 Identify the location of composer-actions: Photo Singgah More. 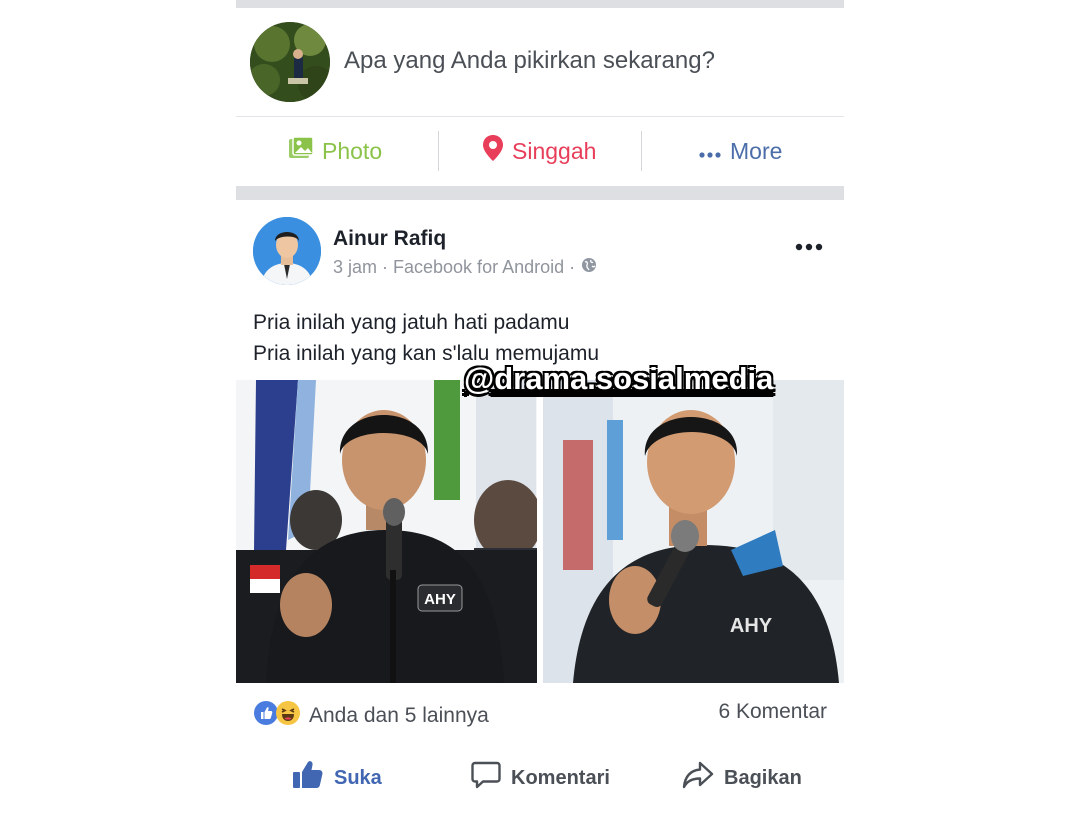
(540, 151).